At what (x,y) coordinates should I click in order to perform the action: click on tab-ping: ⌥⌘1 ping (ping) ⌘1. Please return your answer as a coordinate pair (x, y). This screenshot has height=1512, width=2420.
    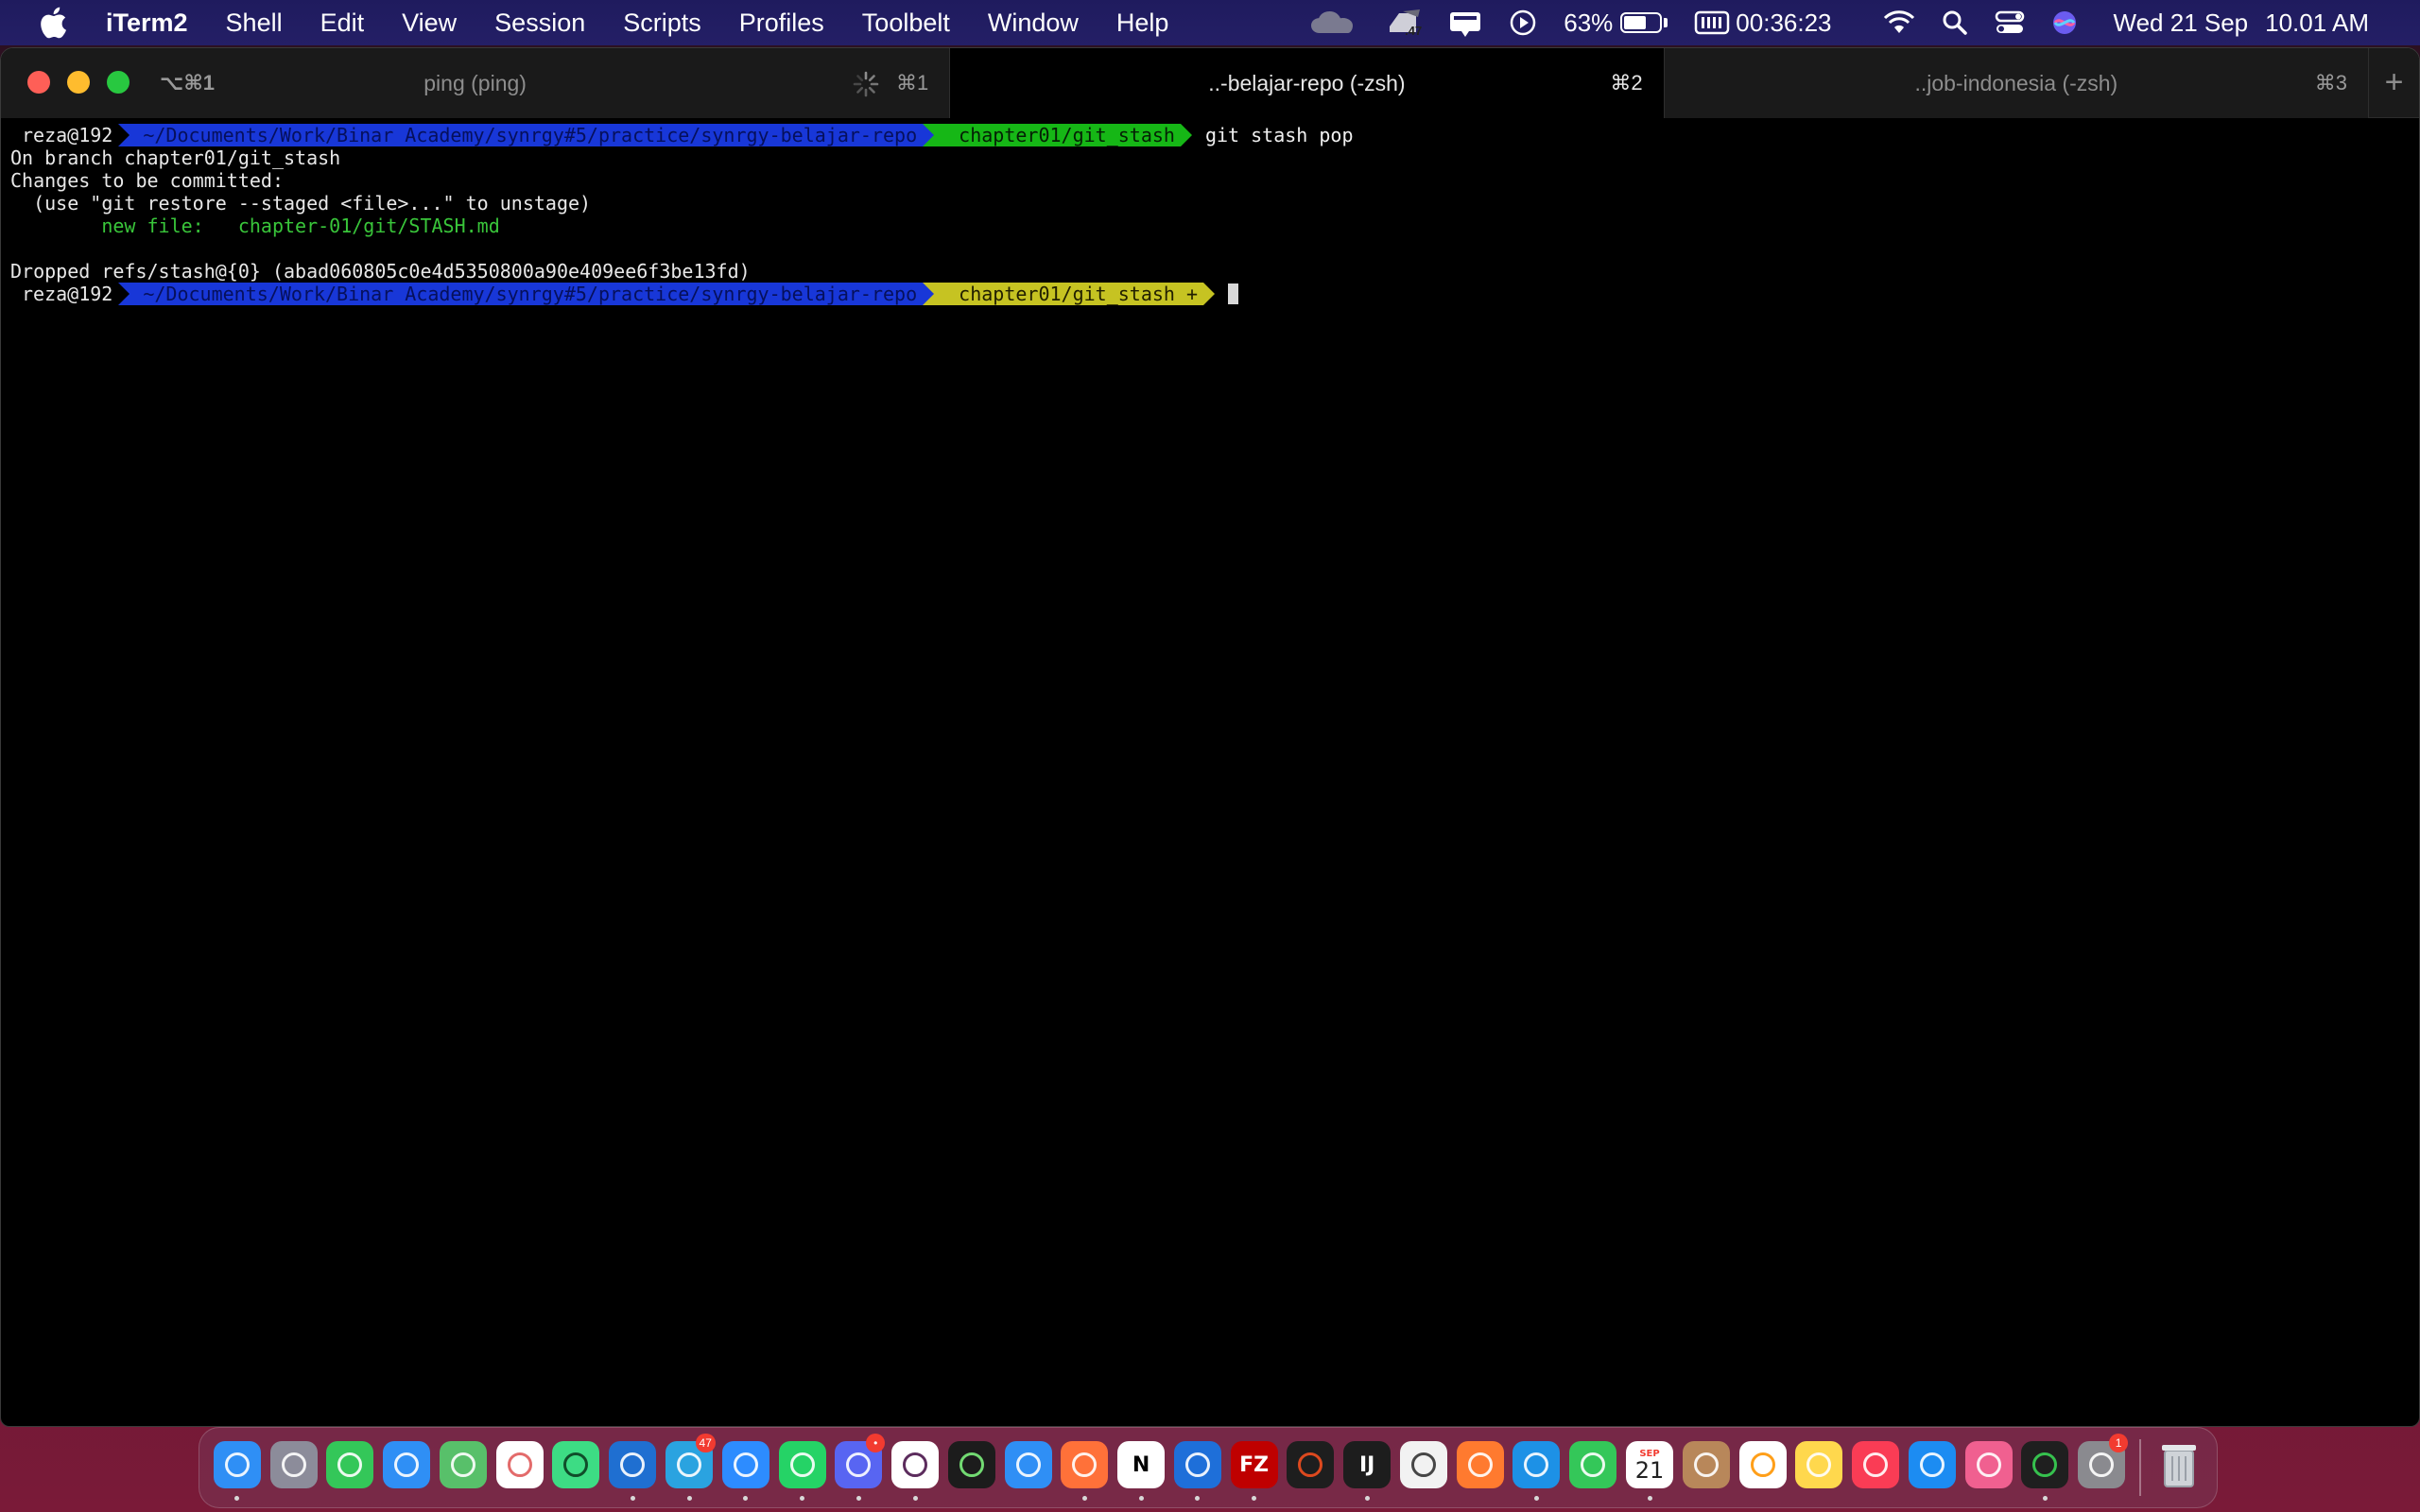
    Looking at the image, I should click on (476, 83).